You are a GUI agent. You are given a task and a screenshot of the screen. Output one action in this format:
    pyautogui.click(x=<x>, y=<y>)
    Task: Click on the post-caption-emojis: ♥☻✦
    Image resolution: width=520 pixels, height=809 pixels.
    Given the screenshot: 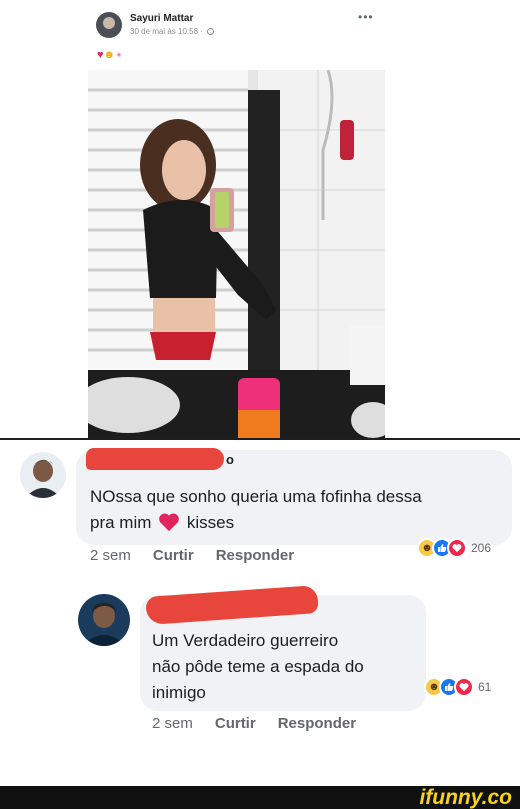 What is the action you would take?
    pyautogui.click(x=110, y=55)
    